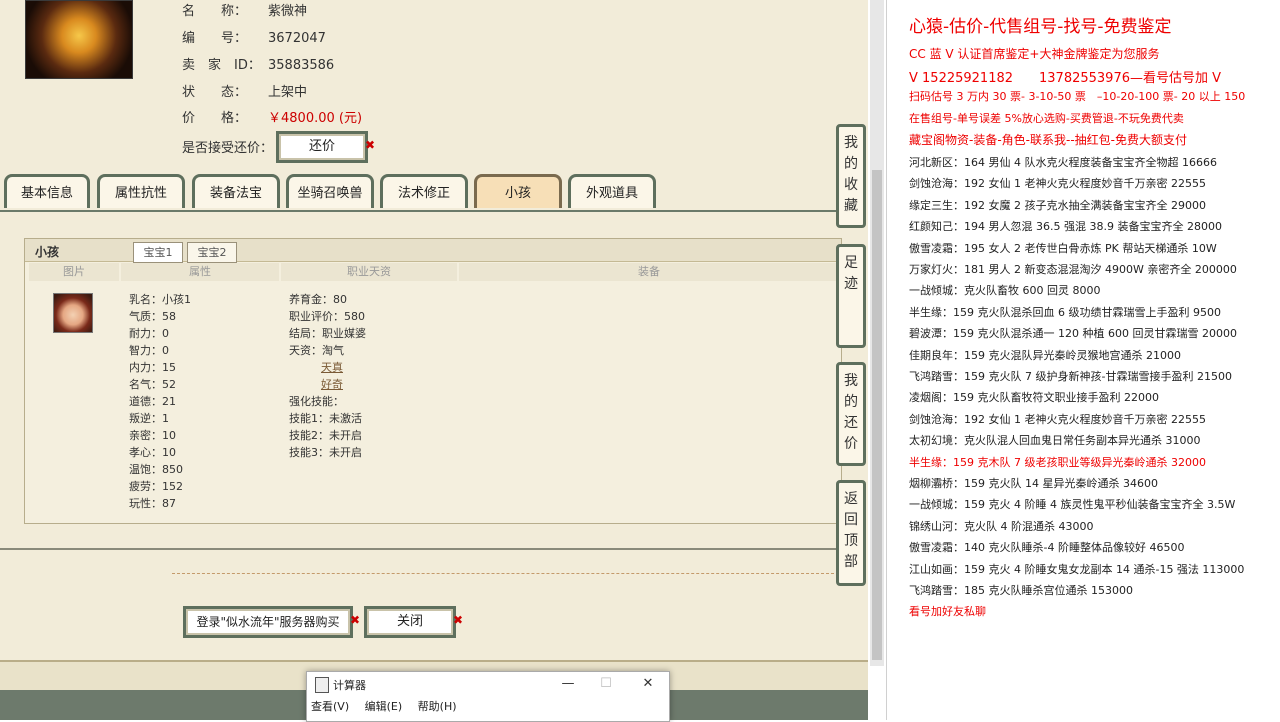 This screenshot has width=1280, height=722. What do you see at coordinates (518, 191) in the screenshot?
I see `tab-child: 小孩` at bounding box center [518, 191].